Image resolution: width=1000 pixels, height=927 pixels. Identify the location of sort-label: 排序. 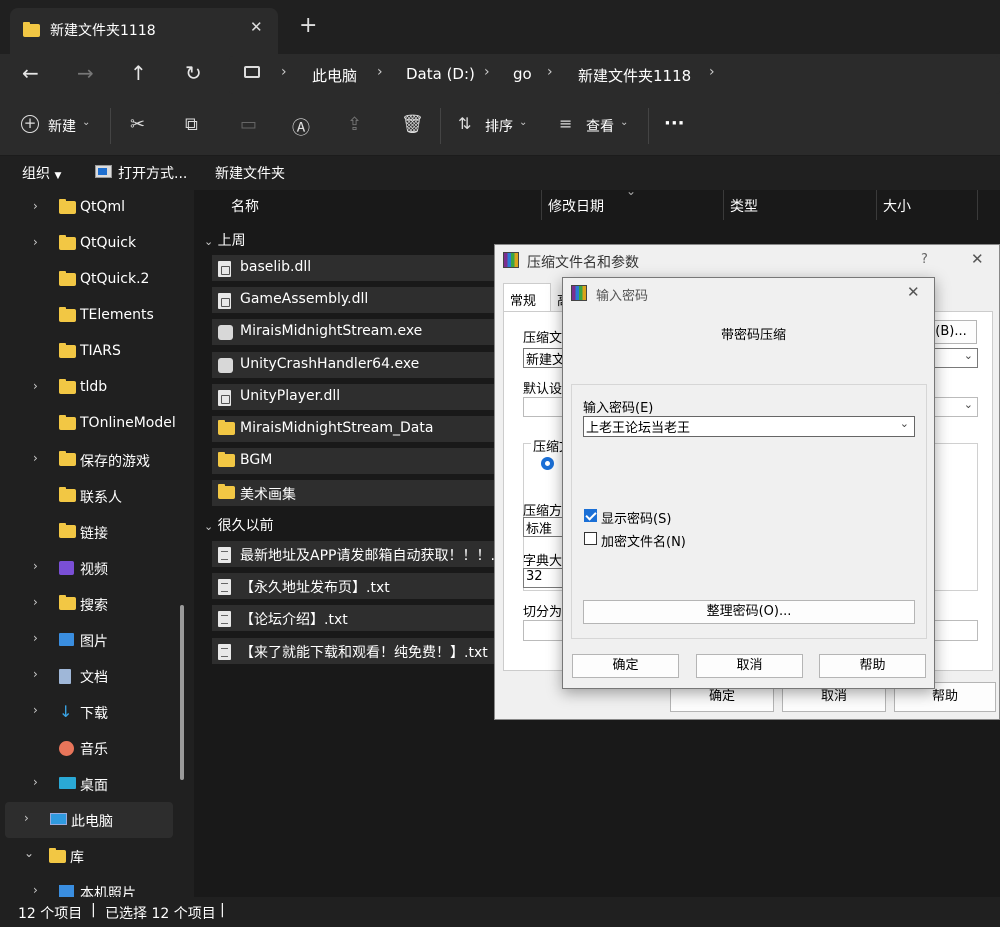
(499, 127).